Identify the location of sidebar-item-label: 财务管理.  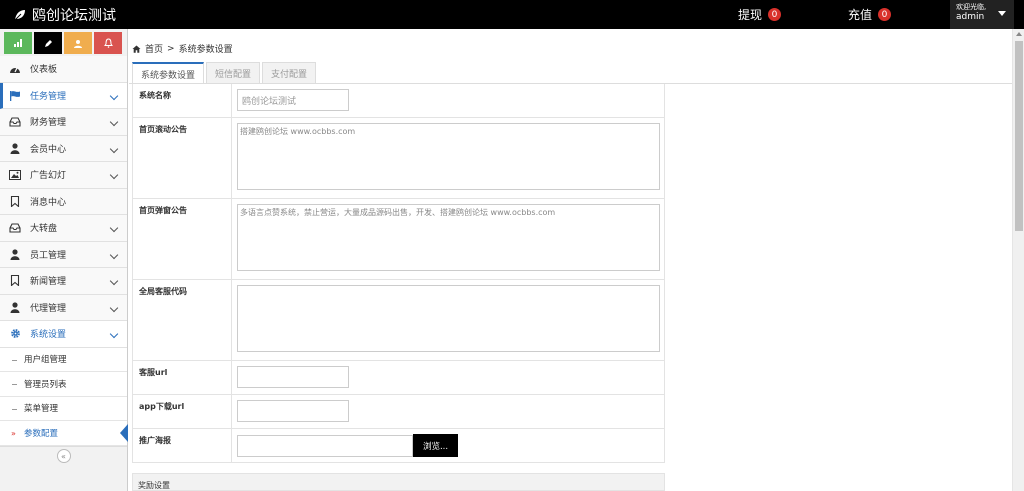
(48, 123).